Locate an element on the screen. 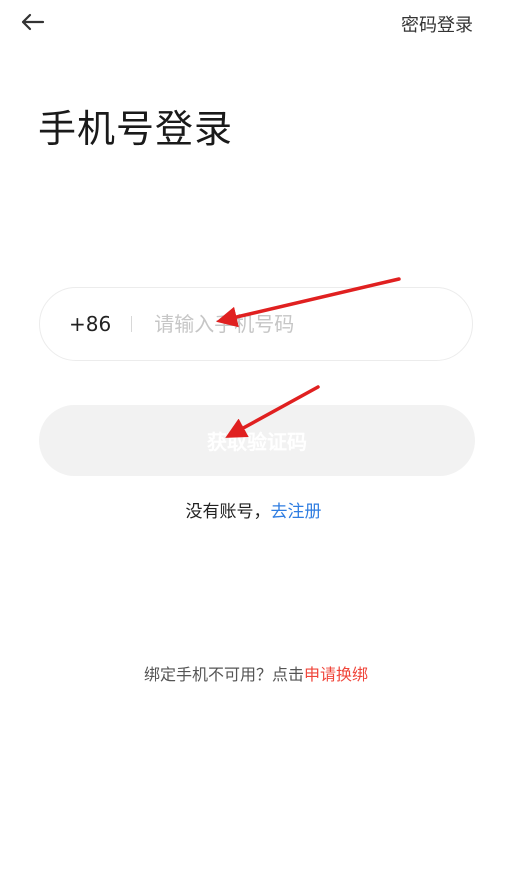 This screenshot has height=889, width=507. register-prompt: 没有账号，去注册 is located at coordinates (253, 509).